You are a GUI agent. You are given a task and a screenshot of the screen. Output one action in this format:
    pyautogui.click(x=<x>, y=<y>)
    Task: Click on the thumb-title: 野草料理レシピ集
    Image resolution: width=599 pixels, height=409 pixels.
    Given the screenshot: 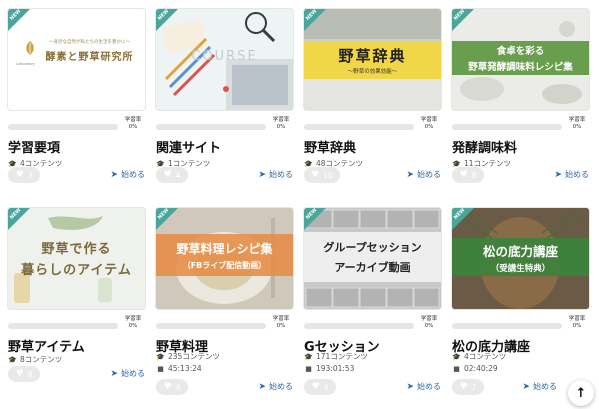 What is the action you would take?
    pyautogui.click(x=224, y=248)
    